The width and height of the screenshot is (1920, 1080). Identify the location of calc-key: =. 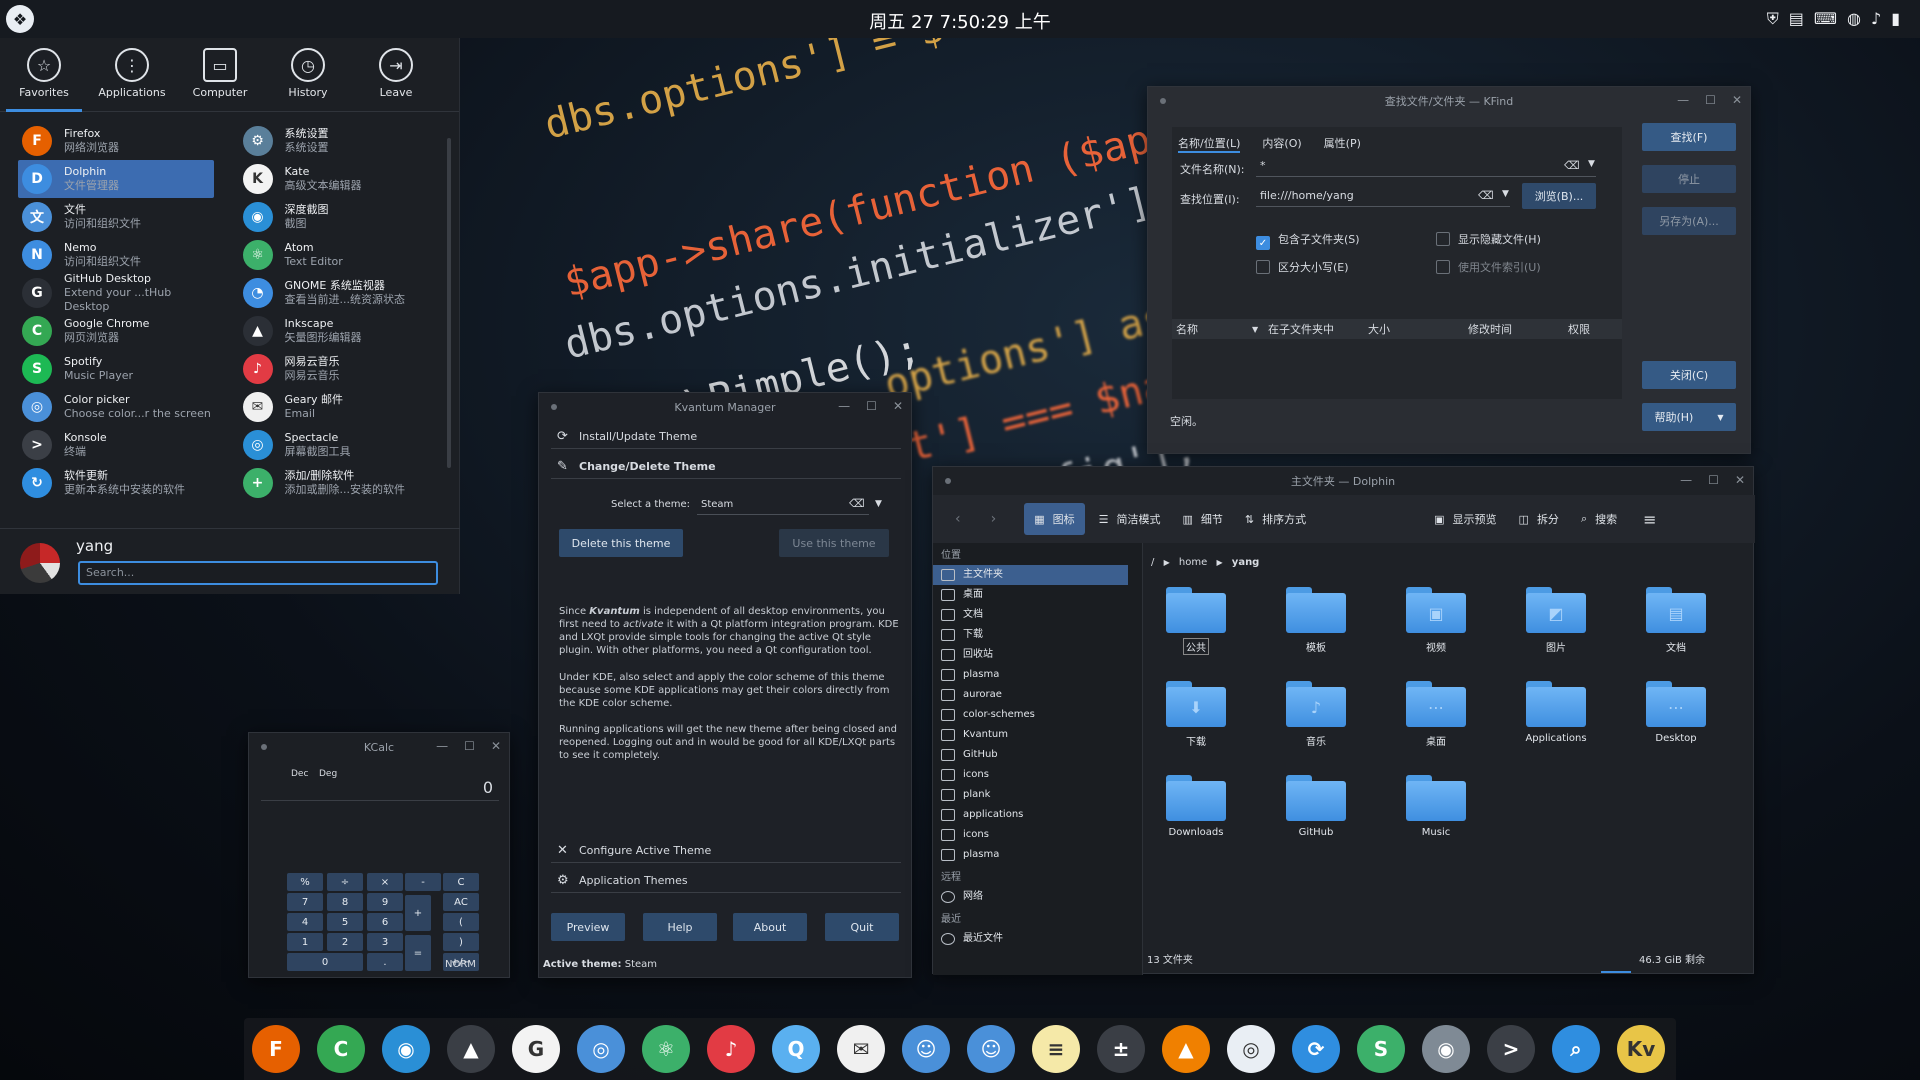
(418, 953).